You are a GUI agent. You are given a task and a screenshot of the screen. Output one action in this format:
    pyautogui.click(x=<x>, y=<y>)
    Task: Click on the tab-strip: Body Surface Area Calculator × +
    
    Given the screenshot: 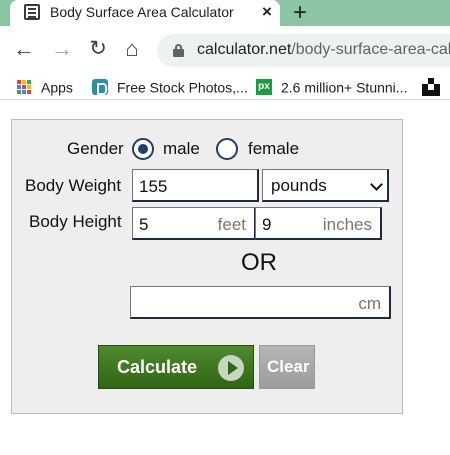 What is the action you would take?
    pyautogui.click(x=225, y=13)
    